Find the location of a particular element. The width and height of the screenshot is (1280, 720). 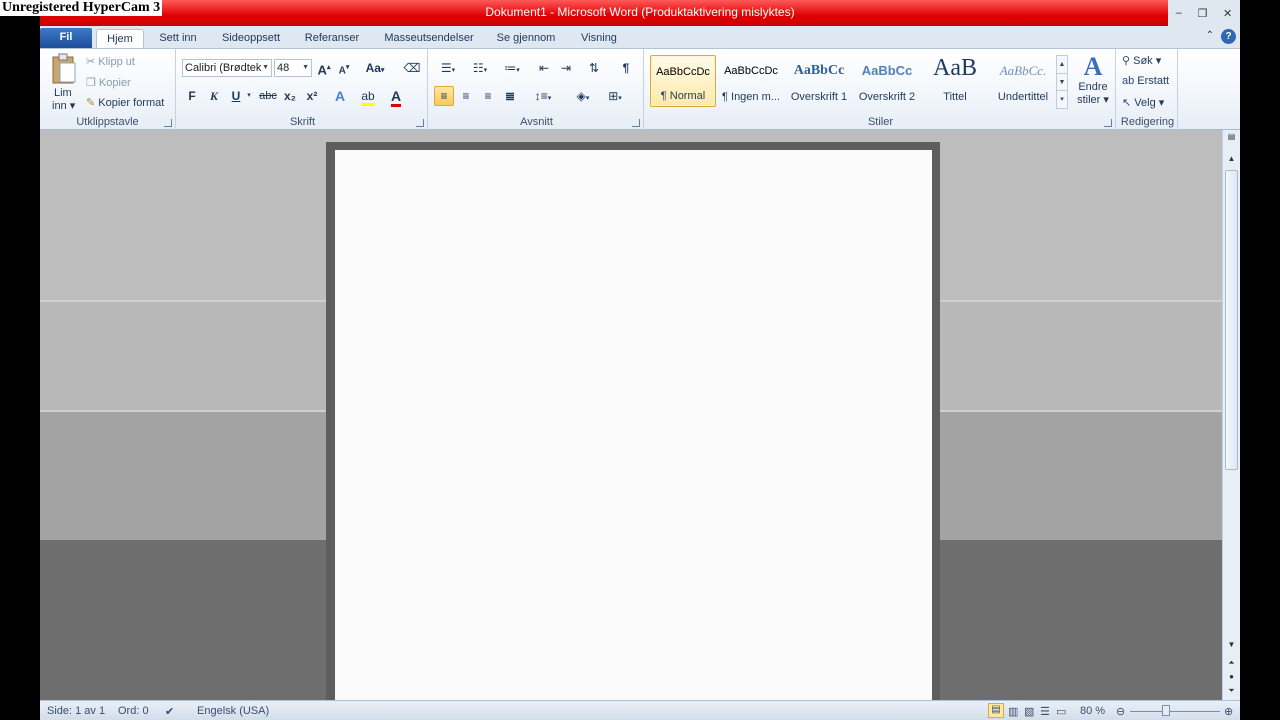

styles-launcher-icon is located at coordinates (1108, 123).